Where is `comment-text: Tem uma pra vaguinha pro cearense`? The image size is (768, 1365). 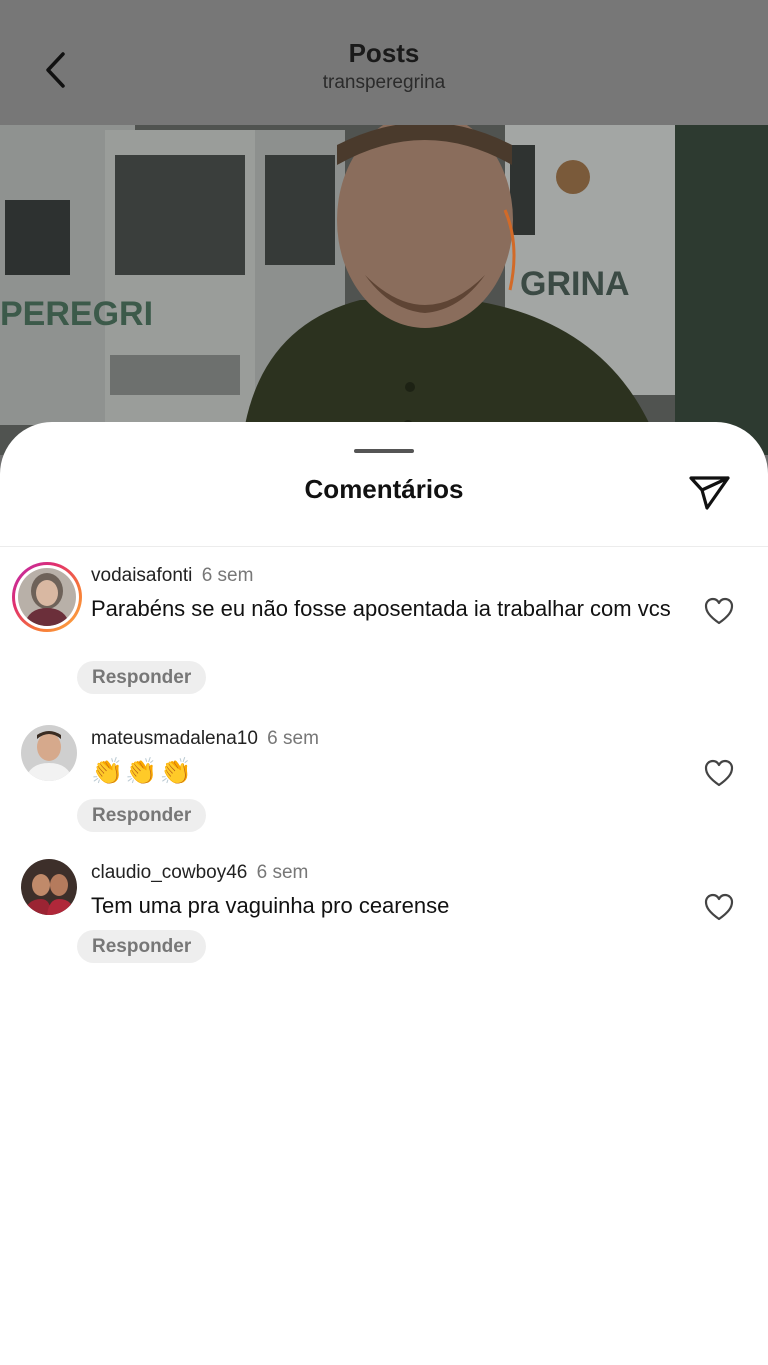
comment-text: Tem uma pra vaguinha pro cearense is located at coordinates (270, 905).